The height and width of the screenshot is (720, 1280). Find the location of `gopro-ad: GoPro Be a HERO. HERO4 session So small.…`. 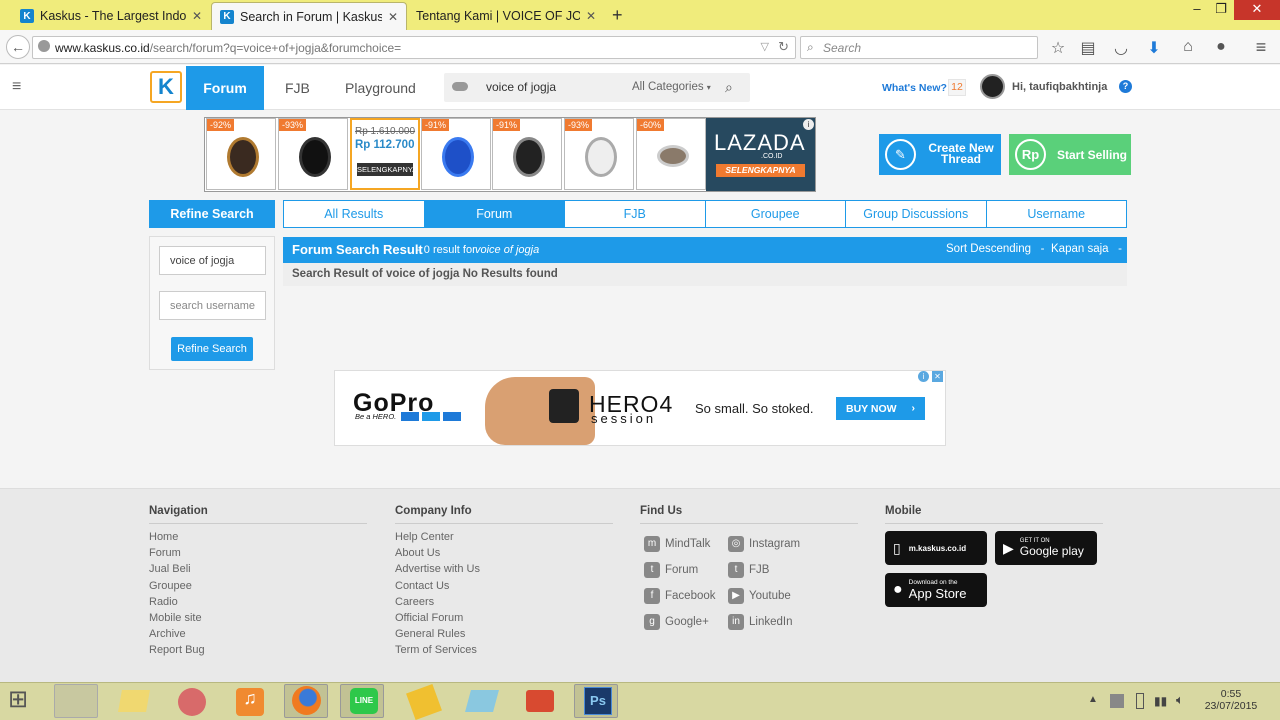

gopro-ad: GoPro Be a HERO. HERO4 session So small.… is located at coordinates (640, 408).